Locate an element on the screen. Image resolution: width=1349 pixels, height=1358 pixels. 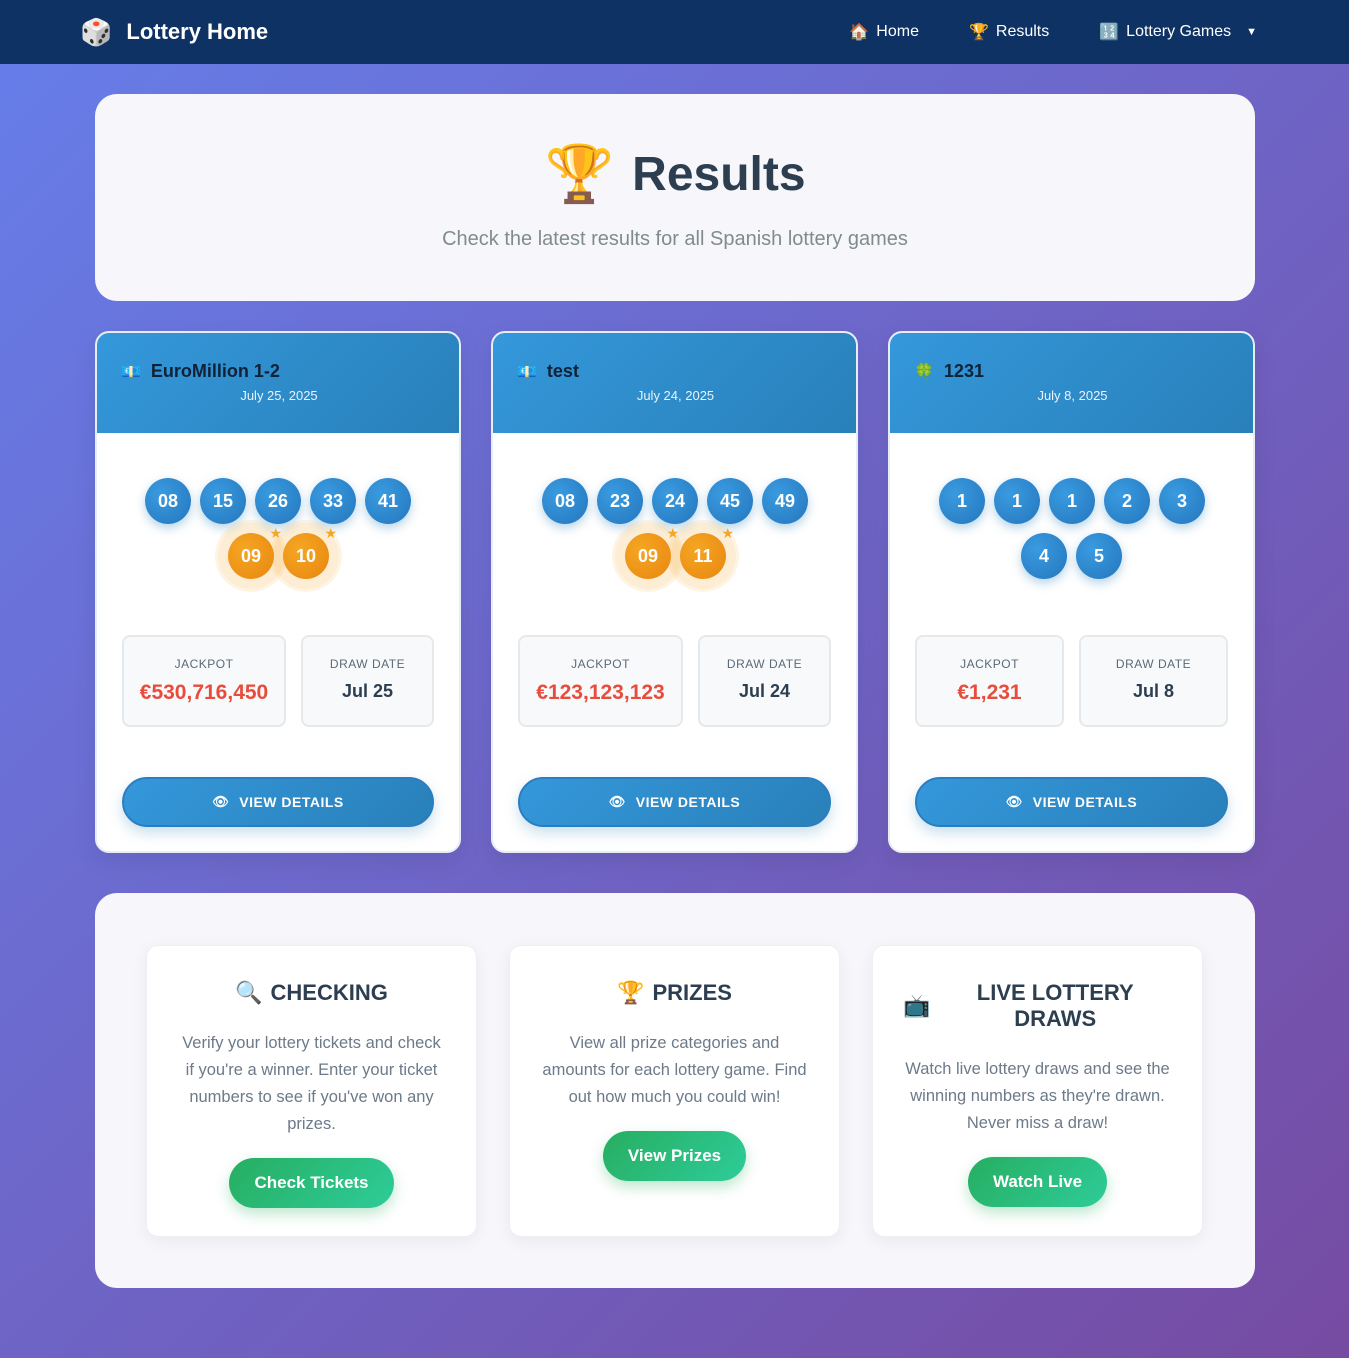
chevron-down-icon: ▼ is located at coordinates (1251, 32).